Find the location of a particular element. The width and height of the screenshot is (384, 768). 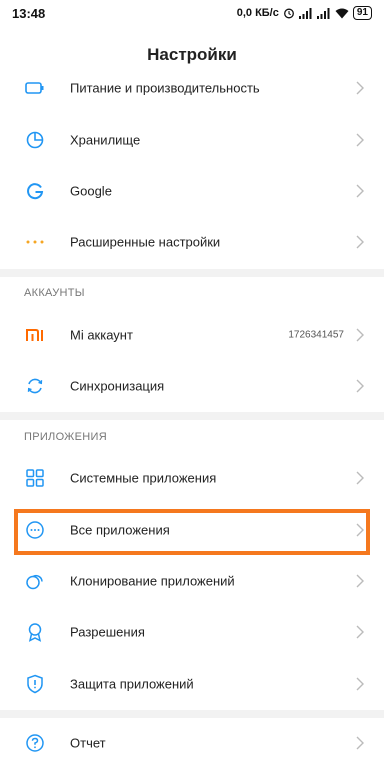

battery-icon is located at coordinates (35, 88).